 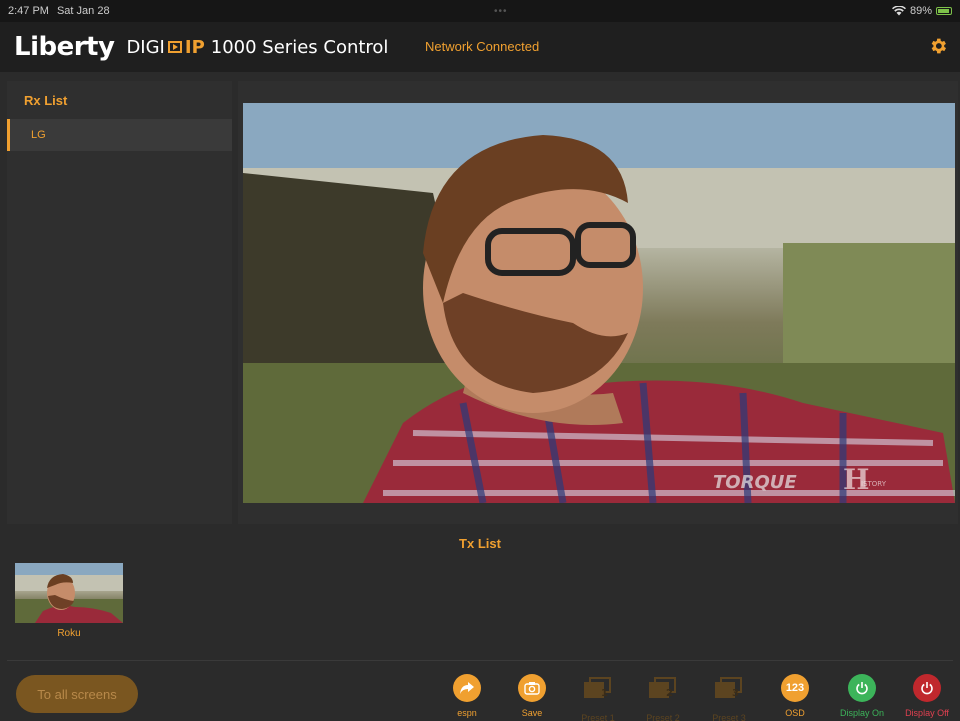 I want to click on rx-item-lg: LG, so click(x=119, y=135).